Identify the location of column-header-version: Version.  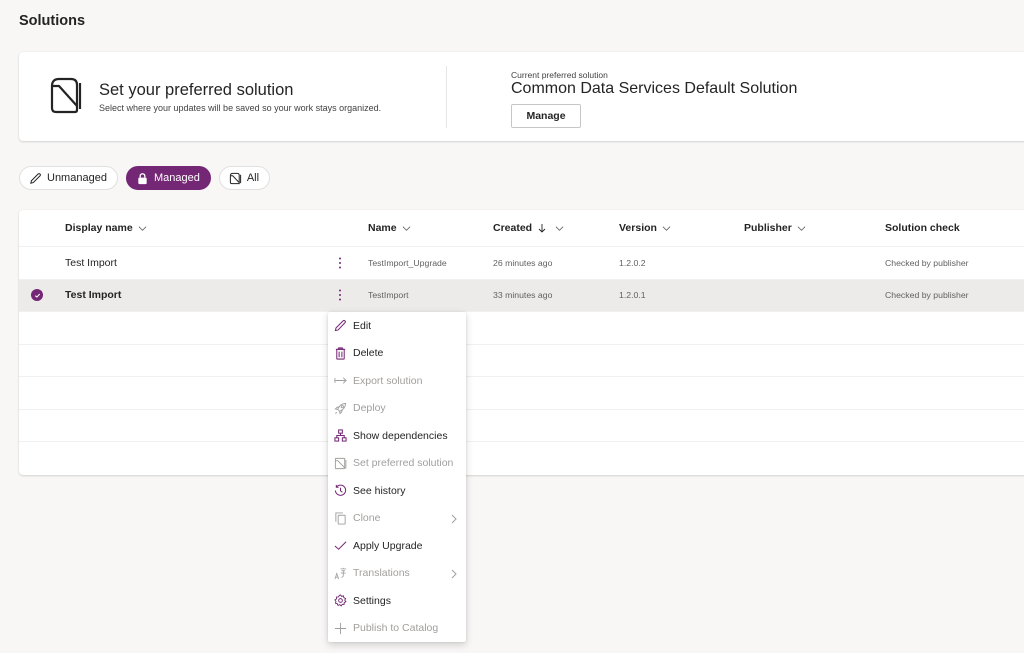
(645, 228).